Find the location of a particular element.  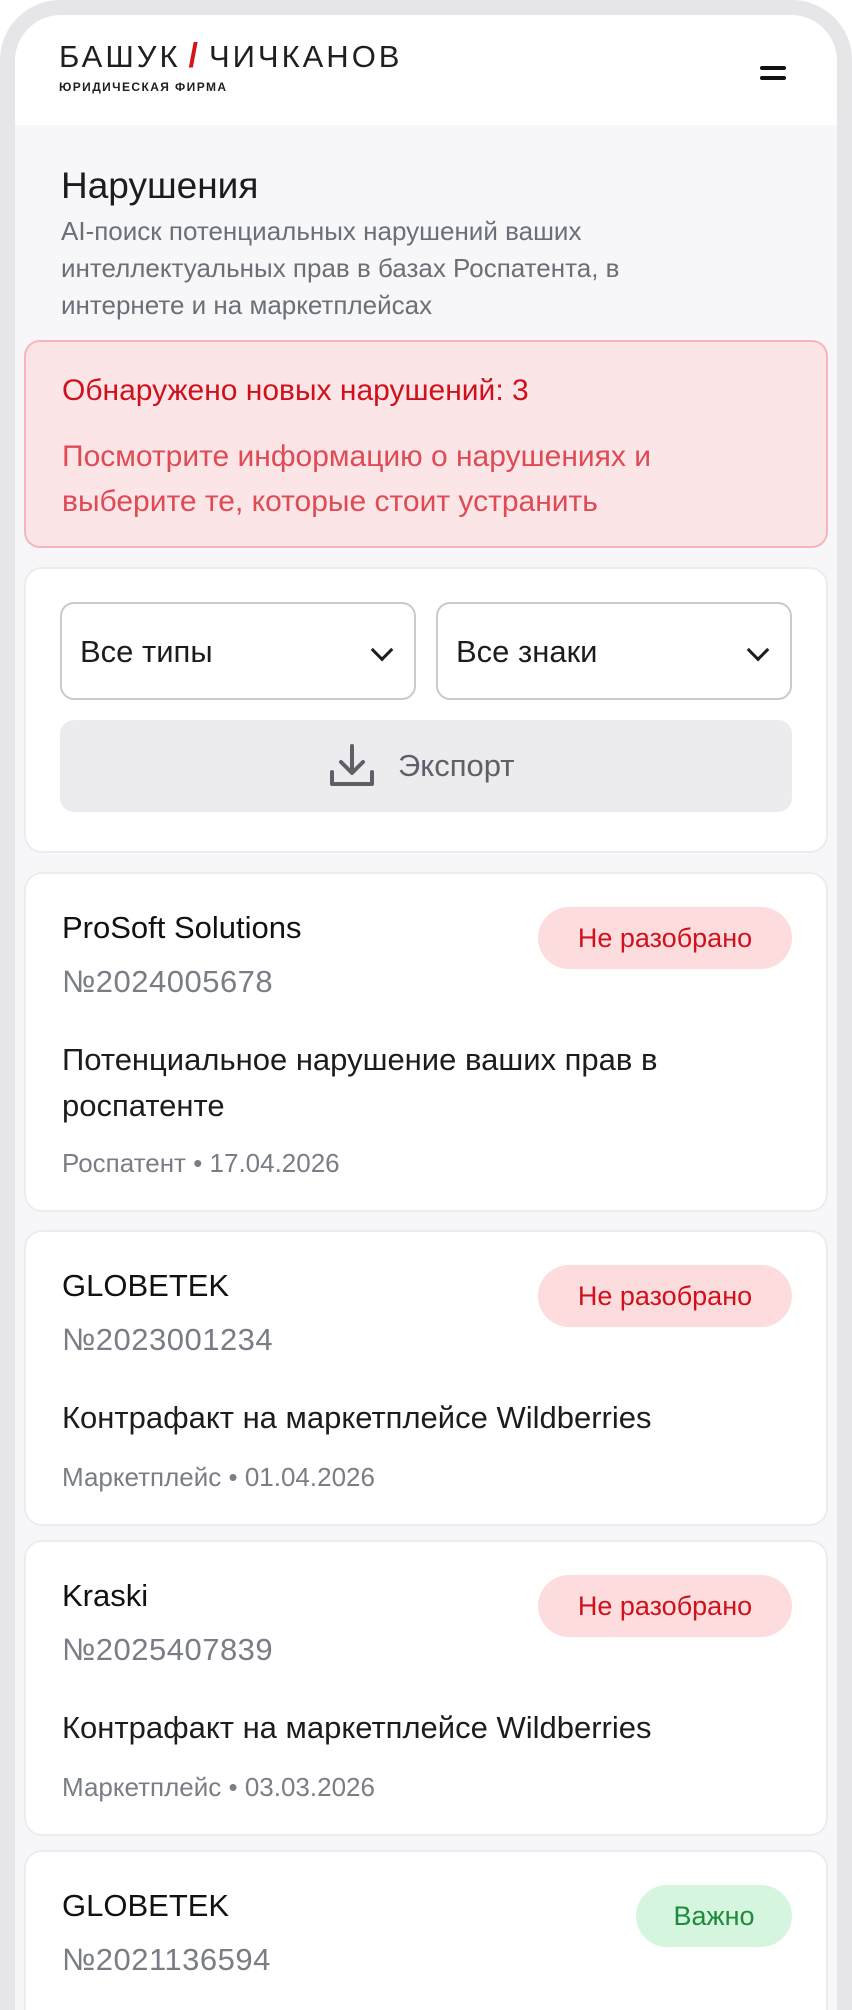

violation-meta: Роспатент • 17.04.2026 is located at coordinates (201, 1163).